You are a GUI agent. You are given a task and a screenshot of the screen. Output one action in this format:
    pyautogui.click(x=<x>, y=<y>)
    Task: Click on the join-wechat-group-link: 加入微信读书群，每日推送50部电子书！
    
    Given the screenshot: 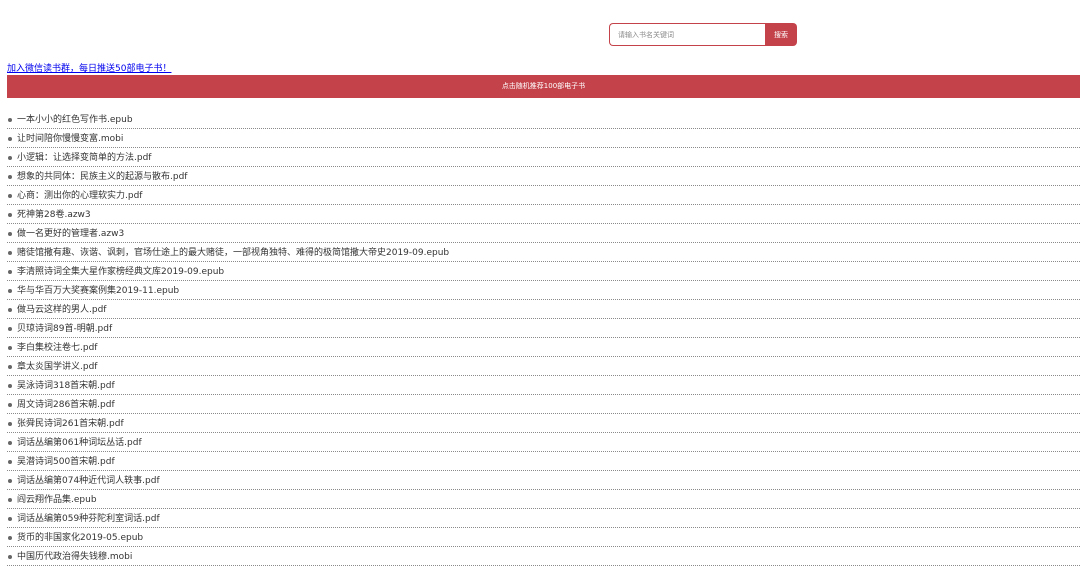 What is the action you would take?
    pyautogui.click(x=89, y=69)
    